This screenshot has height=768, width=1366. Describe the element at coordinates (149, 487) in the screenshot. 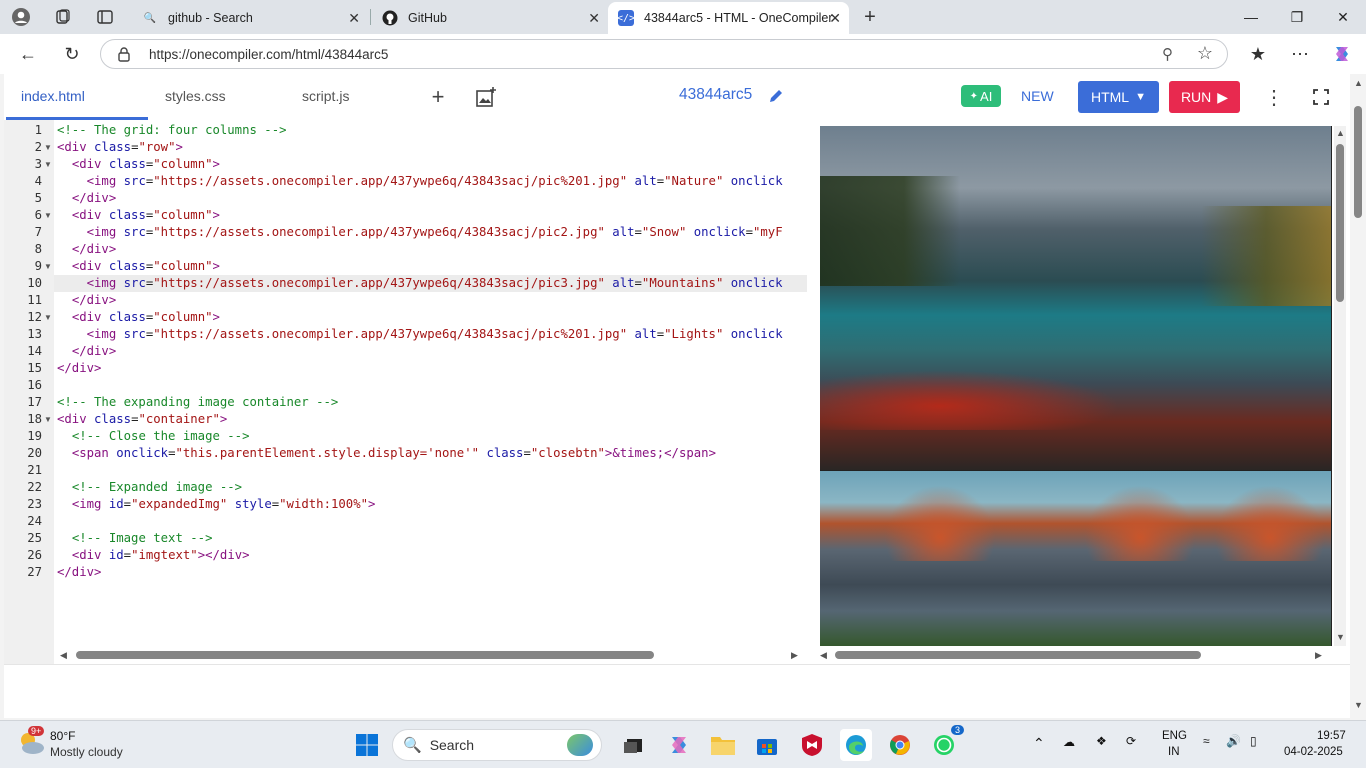

I see `code-line: <!-- Expanded image -->` at that location.